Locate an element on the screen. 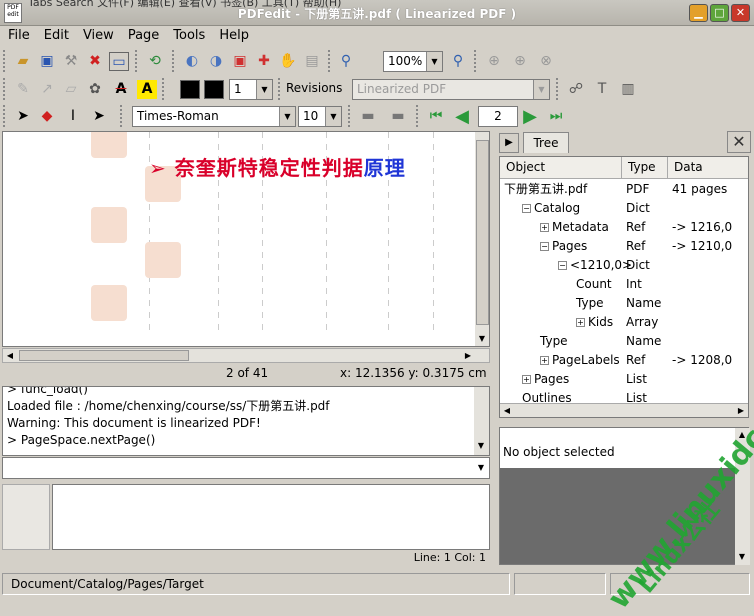 This screenshot has width=754, height=616. tree-object-cell: 下册第五讲.pdf is located at coordinates (545, 189).